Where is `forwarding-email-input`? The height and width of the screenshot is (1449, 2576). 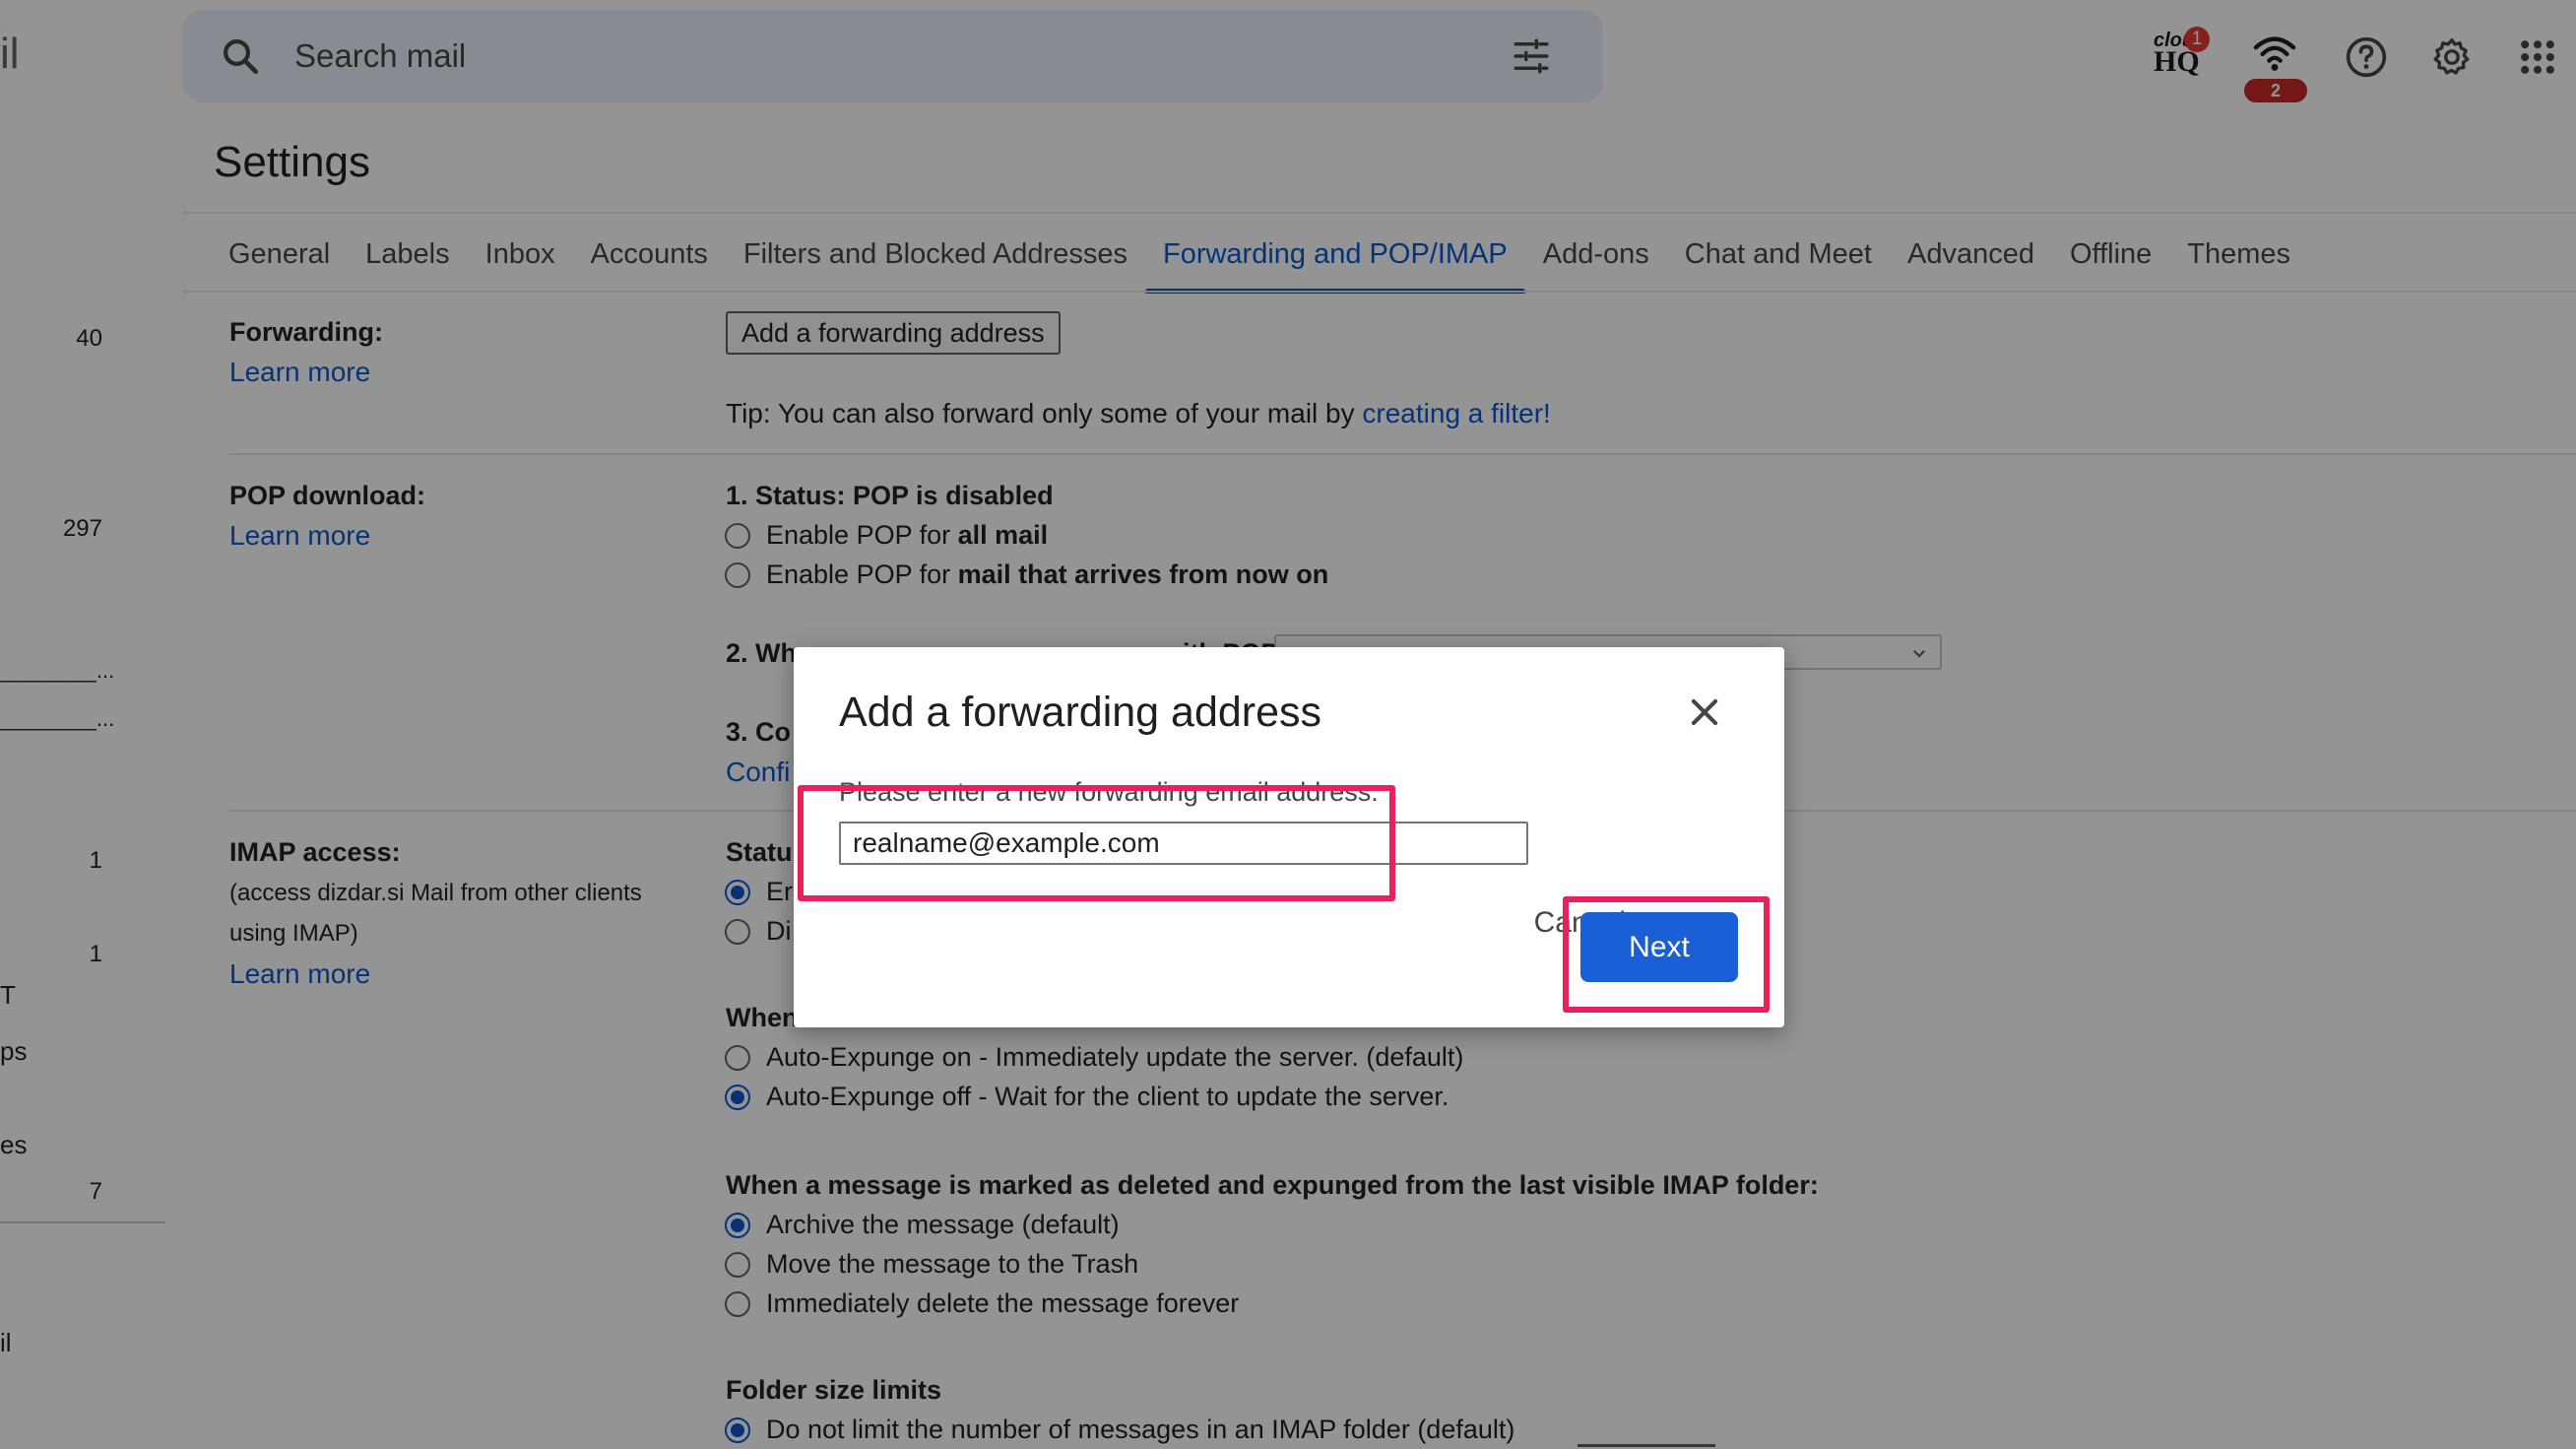 forwarding-email-input is located at coordinates (1183, 843).